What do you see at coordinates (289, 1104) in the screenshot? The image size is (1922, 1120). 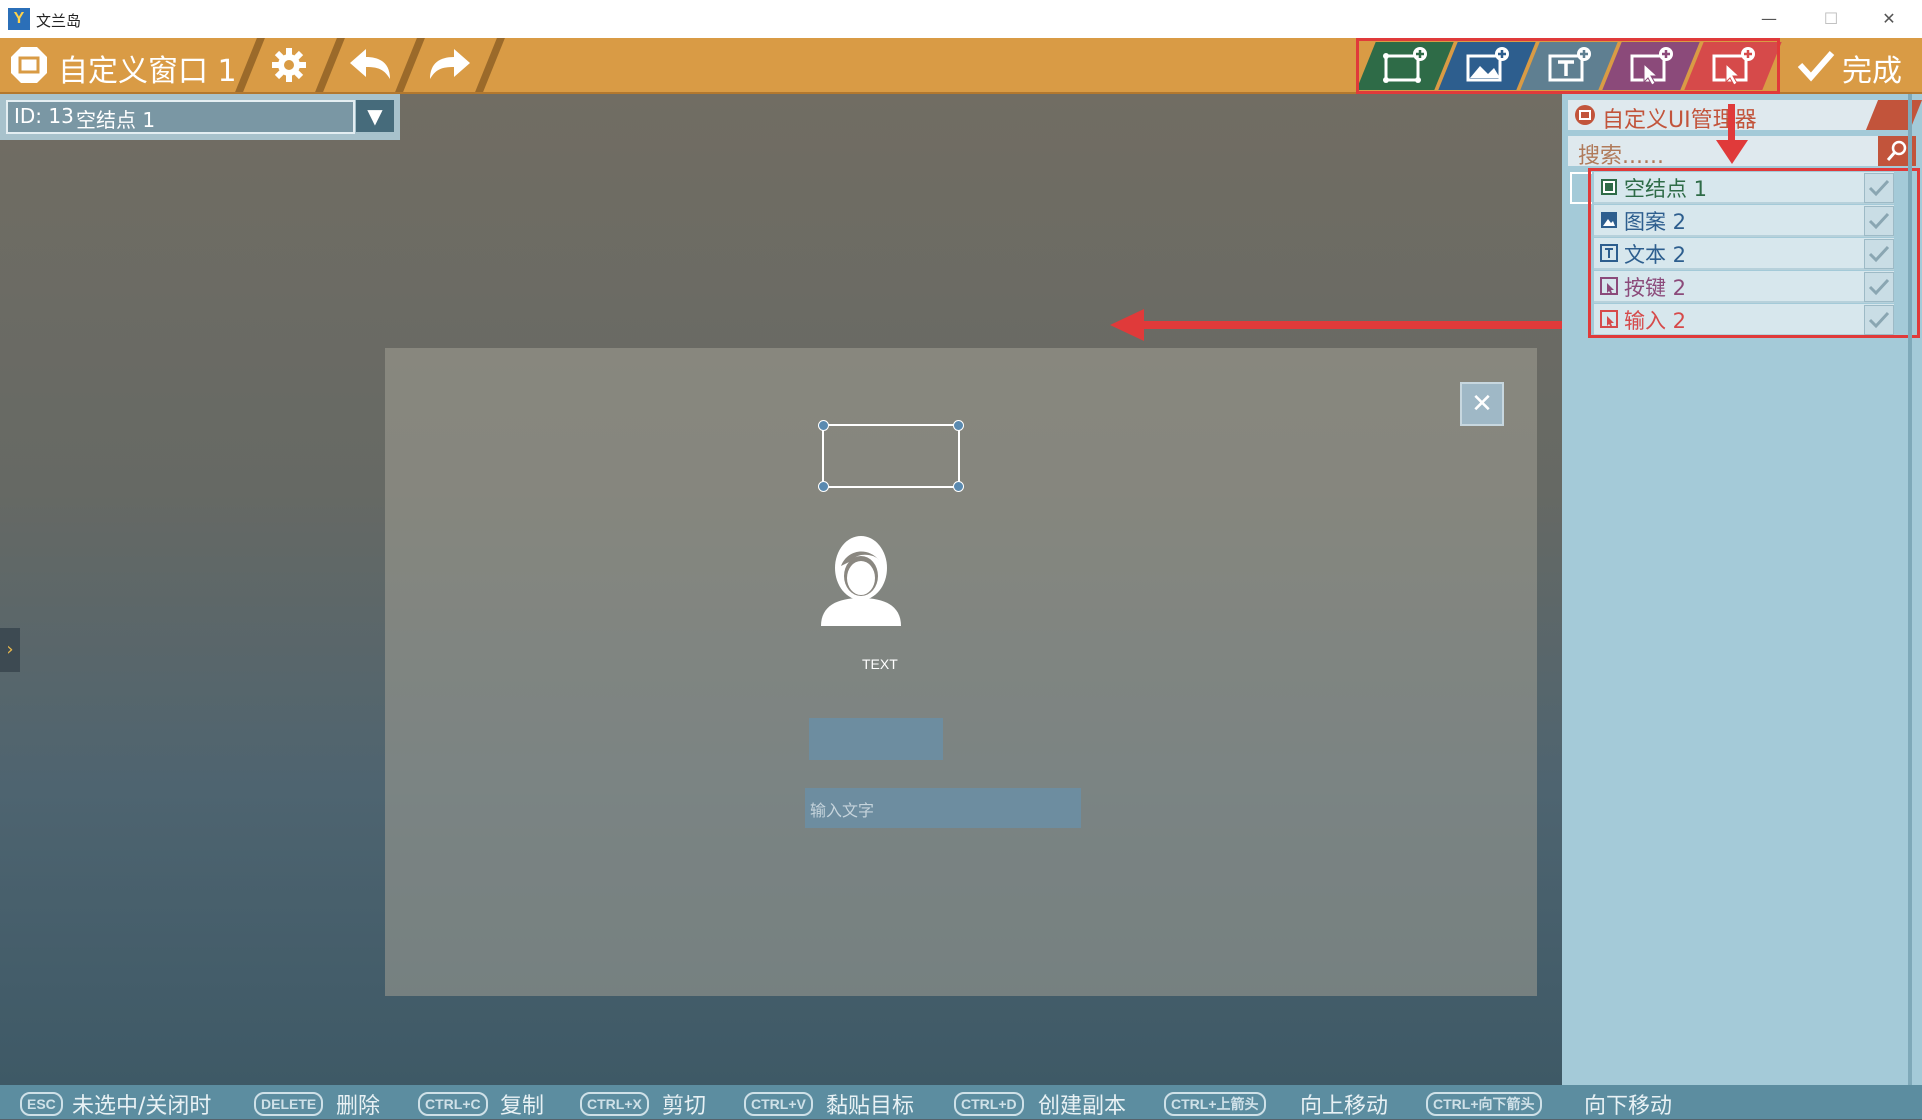 I see `shortcut-key: DELETE` at bounding box center [289, 1104].